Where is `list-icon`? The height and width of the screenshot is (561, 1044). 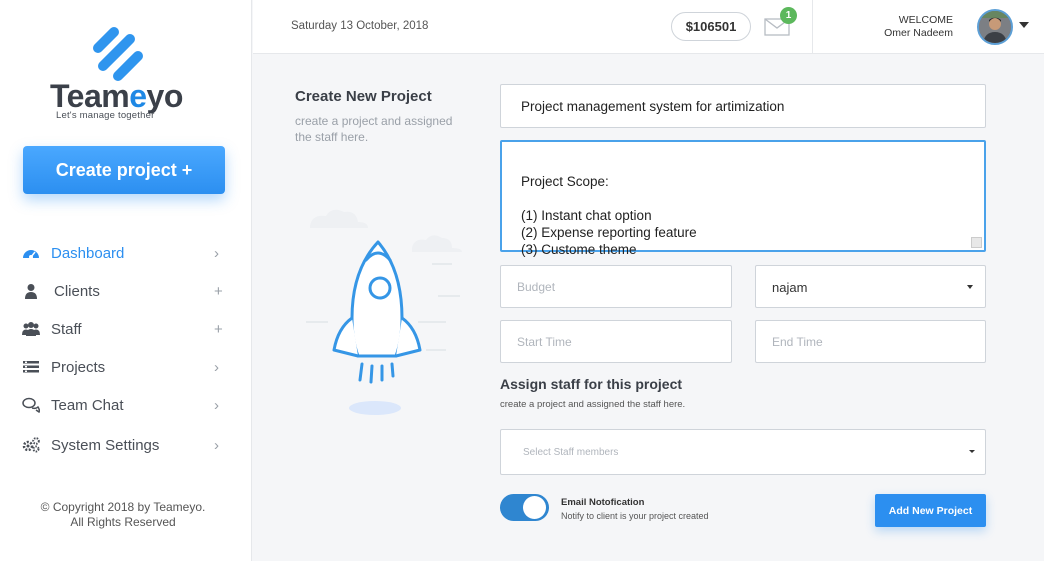 list-icon is located at coordinates (31, 367).